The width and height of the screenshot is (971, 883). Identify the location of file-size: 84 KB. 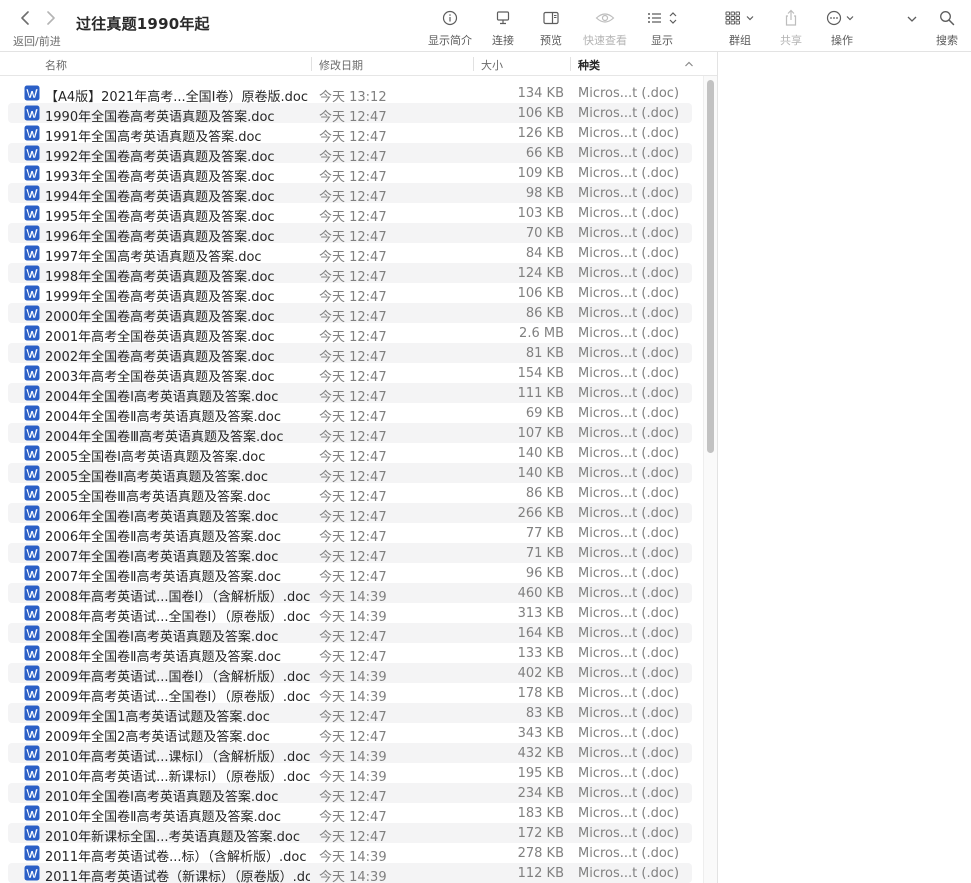
(544, 253).